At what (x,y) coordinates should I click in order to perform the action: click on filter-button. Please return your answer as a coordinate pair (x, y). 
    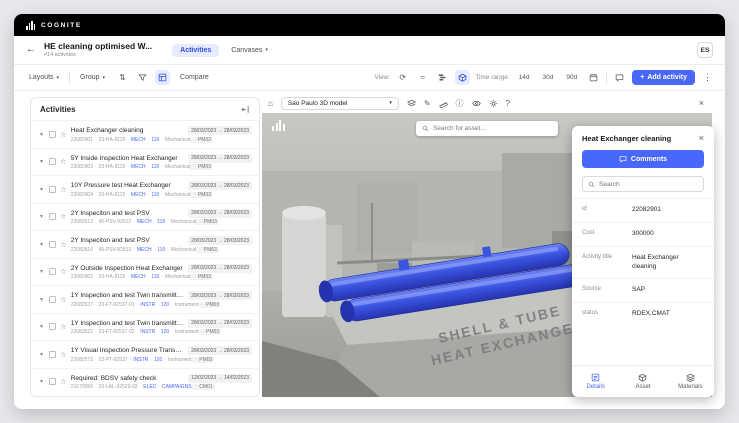
    Looking at the image, I should click on (142, 77).